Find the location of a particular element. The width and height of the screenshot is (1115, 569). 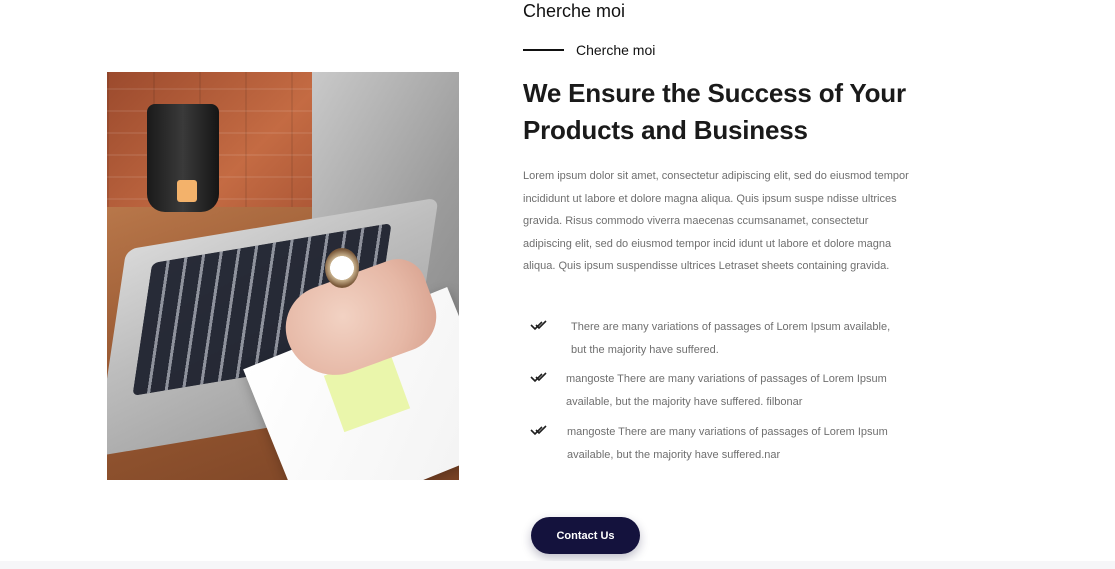

contact-us-button: Contact Us is located at coordinates (585, 535).